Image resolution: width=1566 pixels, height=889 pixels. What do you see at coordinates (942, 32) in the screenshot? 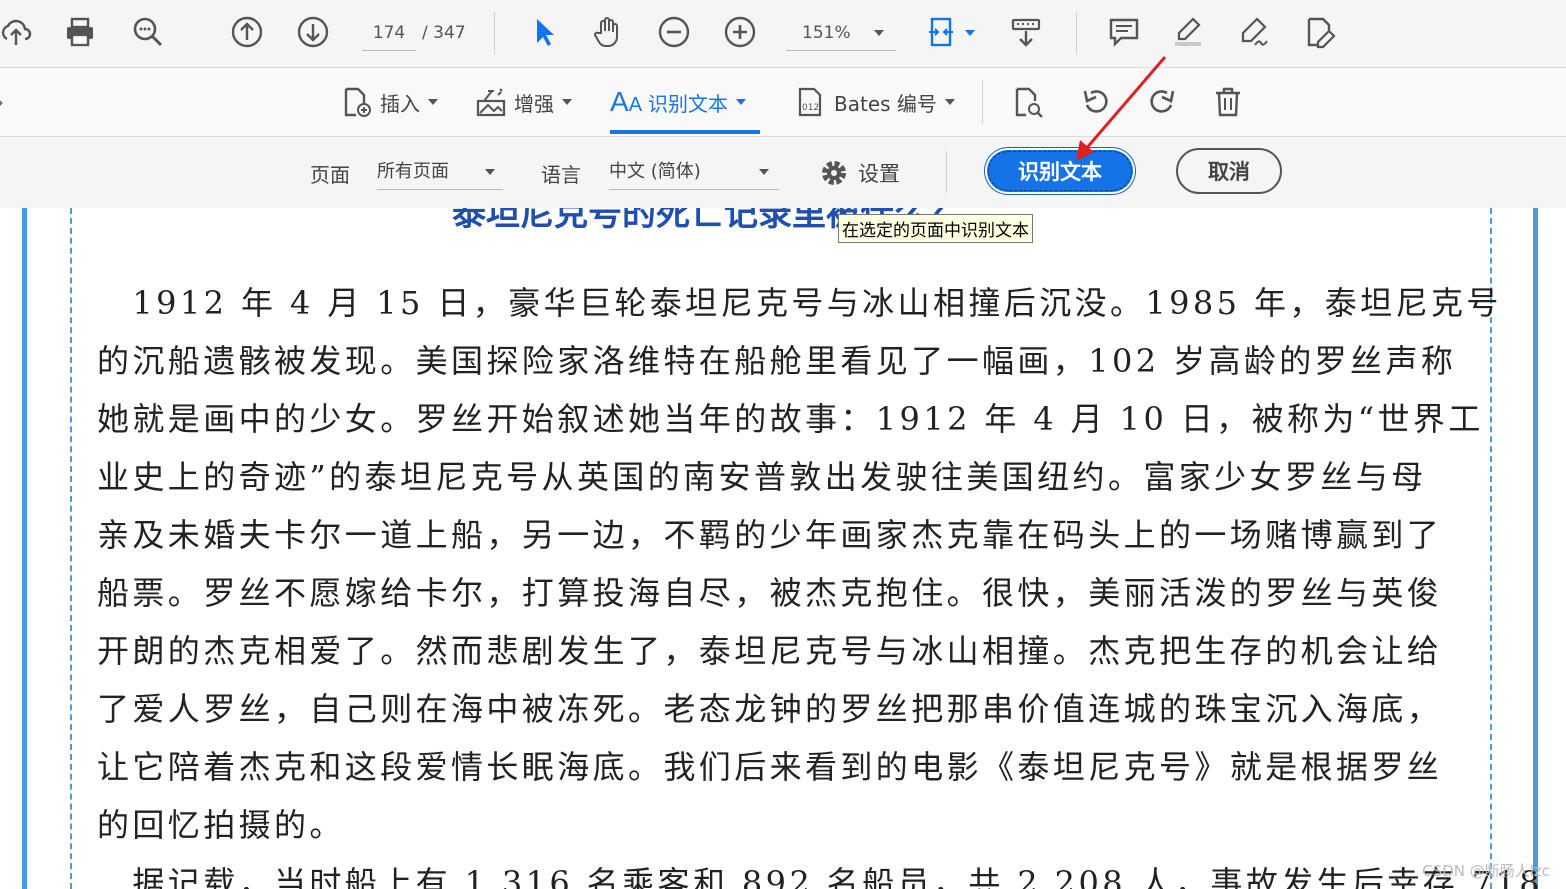
I see `fit-page-icon` at bounding box center [942, 32].